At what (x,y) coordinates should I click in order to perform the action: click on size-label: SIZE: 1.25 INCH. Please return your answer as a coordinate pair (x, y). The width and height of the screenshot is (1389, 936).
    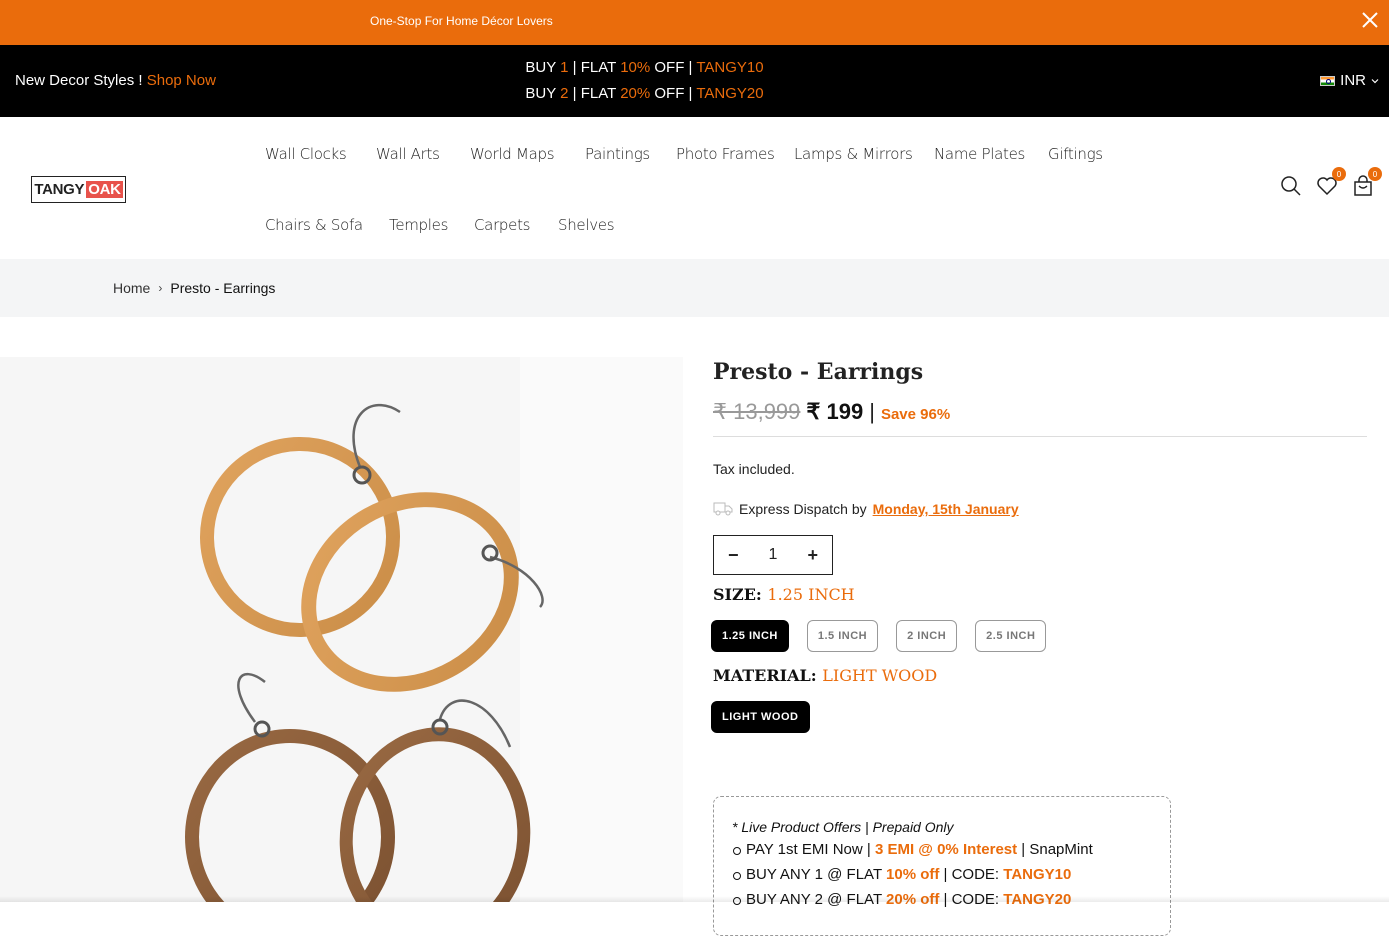
    Looking at the image, I should click on (784, 594).